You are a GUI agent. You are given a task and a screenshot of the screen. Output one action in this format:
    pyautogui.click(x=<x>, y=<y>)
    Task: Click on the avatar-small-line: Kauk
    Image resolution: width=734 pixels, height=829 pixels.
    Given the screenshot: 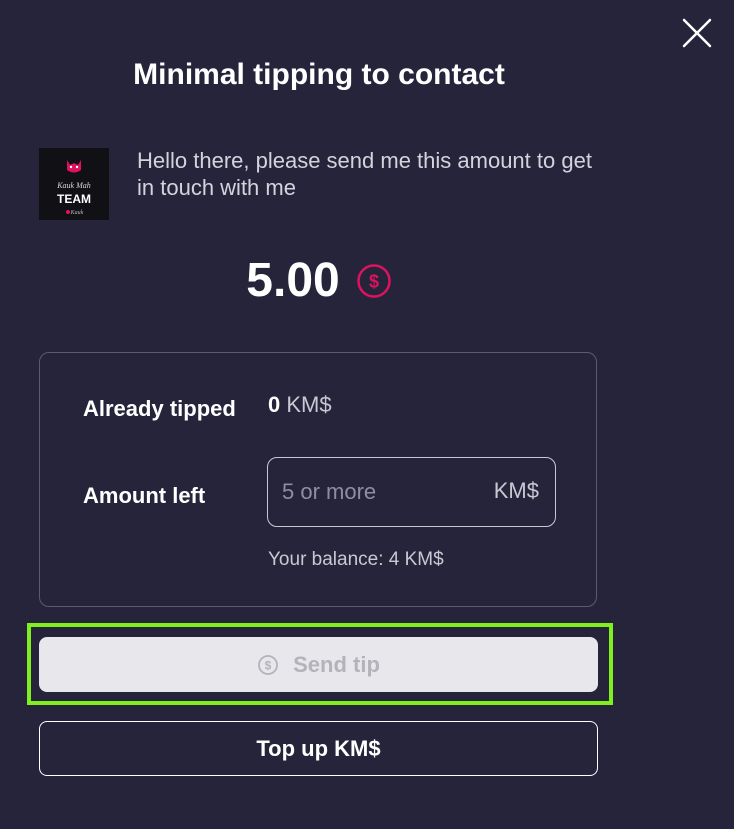 What is the action you would take?
    pyautogui.click(x=77, y=213)
    